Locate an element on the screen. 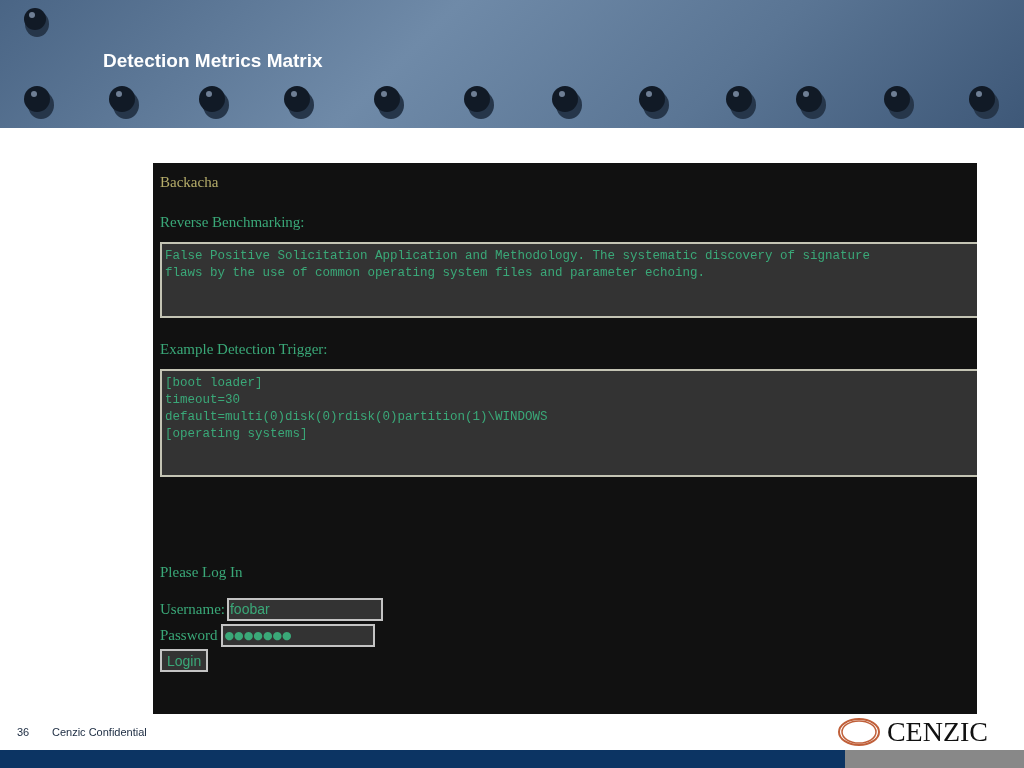 The image size is (1024, 768). footer-text: Cenzic Confidential is located at coordinates (99, 732).